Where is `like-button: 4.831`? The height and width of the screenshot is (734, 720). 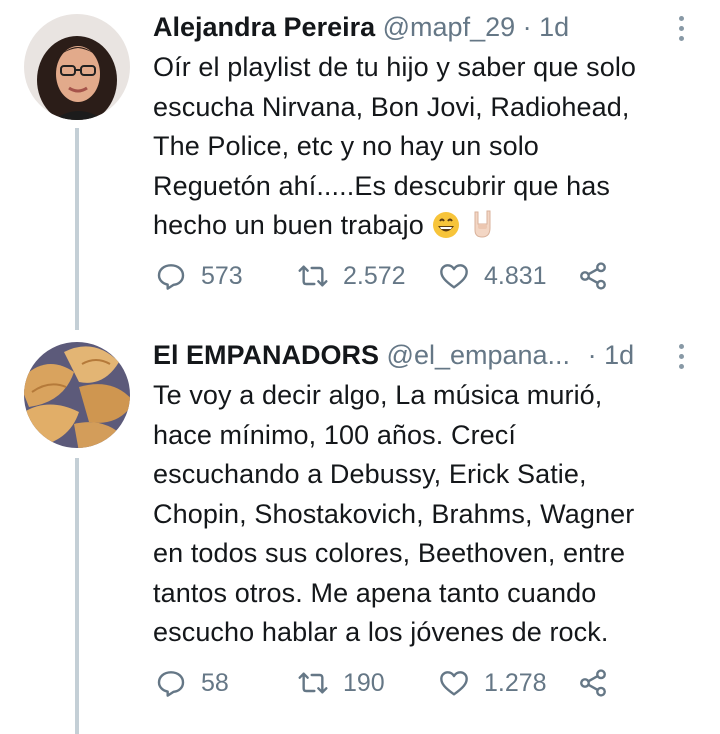 like-button: 4.831 is located at coordinates (492, 276).